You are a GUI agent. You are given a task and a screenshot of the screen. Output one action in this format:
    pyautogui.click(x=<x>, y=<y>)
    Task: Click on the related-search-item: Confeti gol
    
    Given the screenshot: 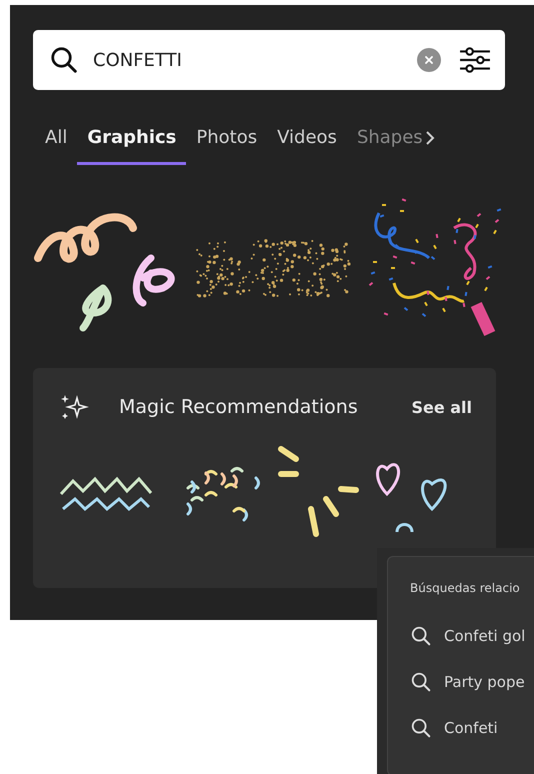 What is the action you would take?
    pyautogui.click(x=472, y=636)
    